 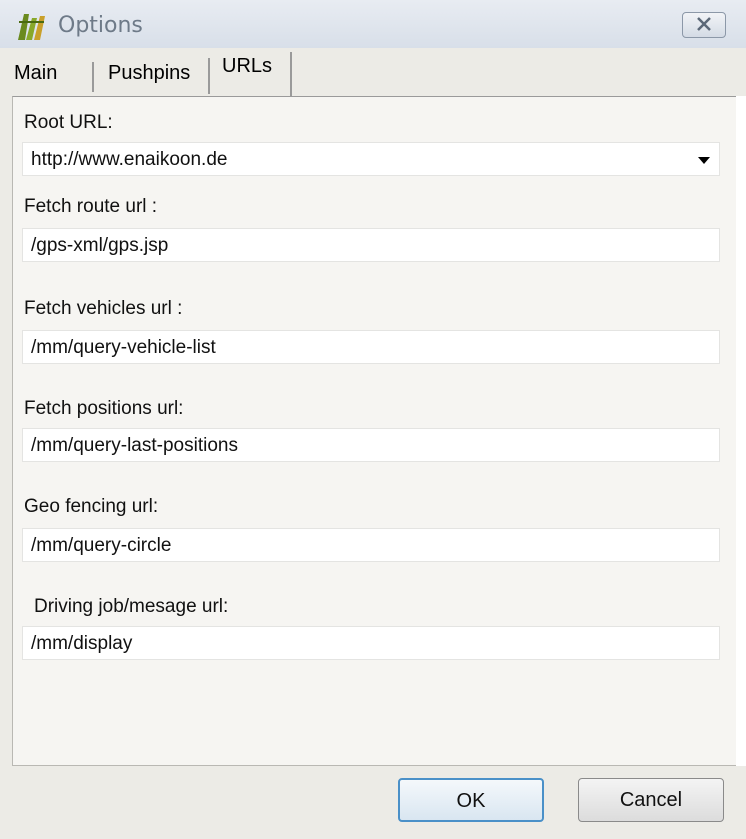 I want to click on fetch-positions-label: Fetch positions url:, so click(x=104, y=408).